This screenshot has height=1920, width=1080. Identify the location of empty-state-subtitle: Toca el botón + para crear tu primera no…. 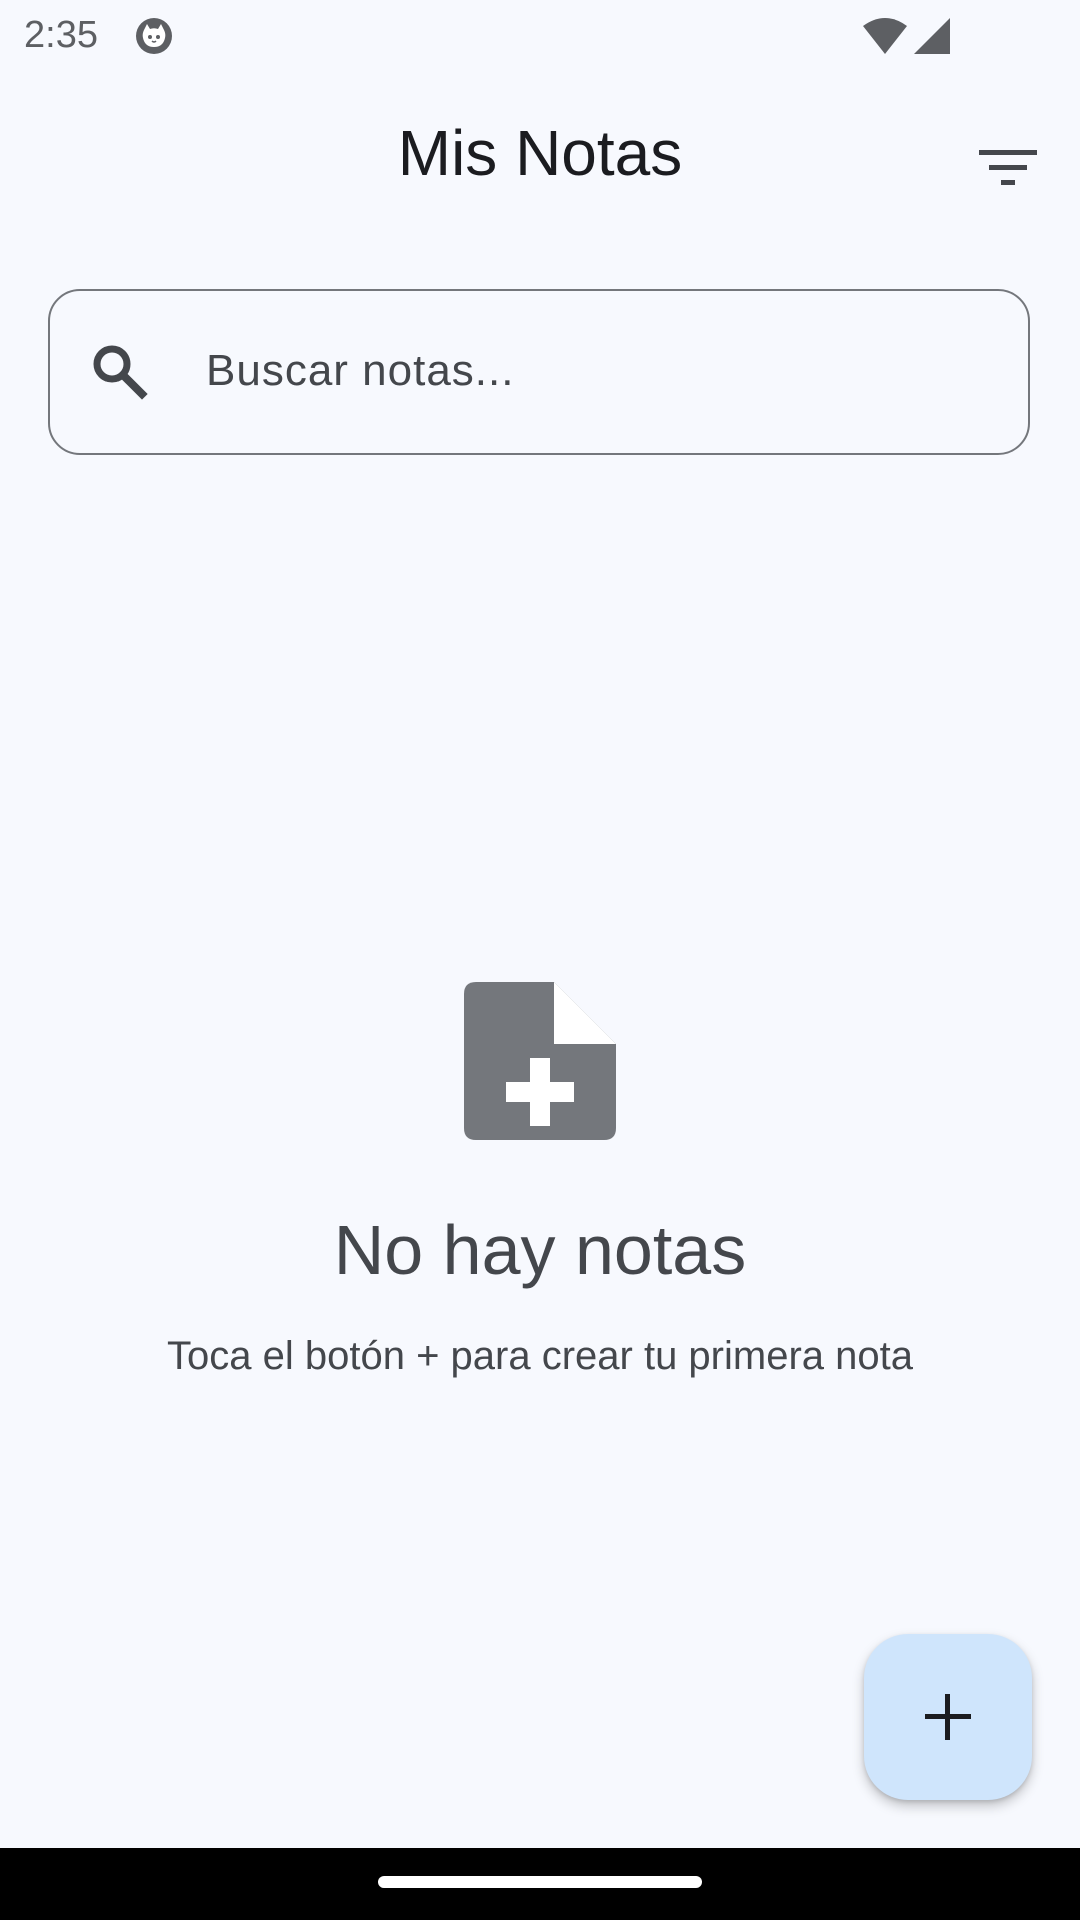
(540, 1356).